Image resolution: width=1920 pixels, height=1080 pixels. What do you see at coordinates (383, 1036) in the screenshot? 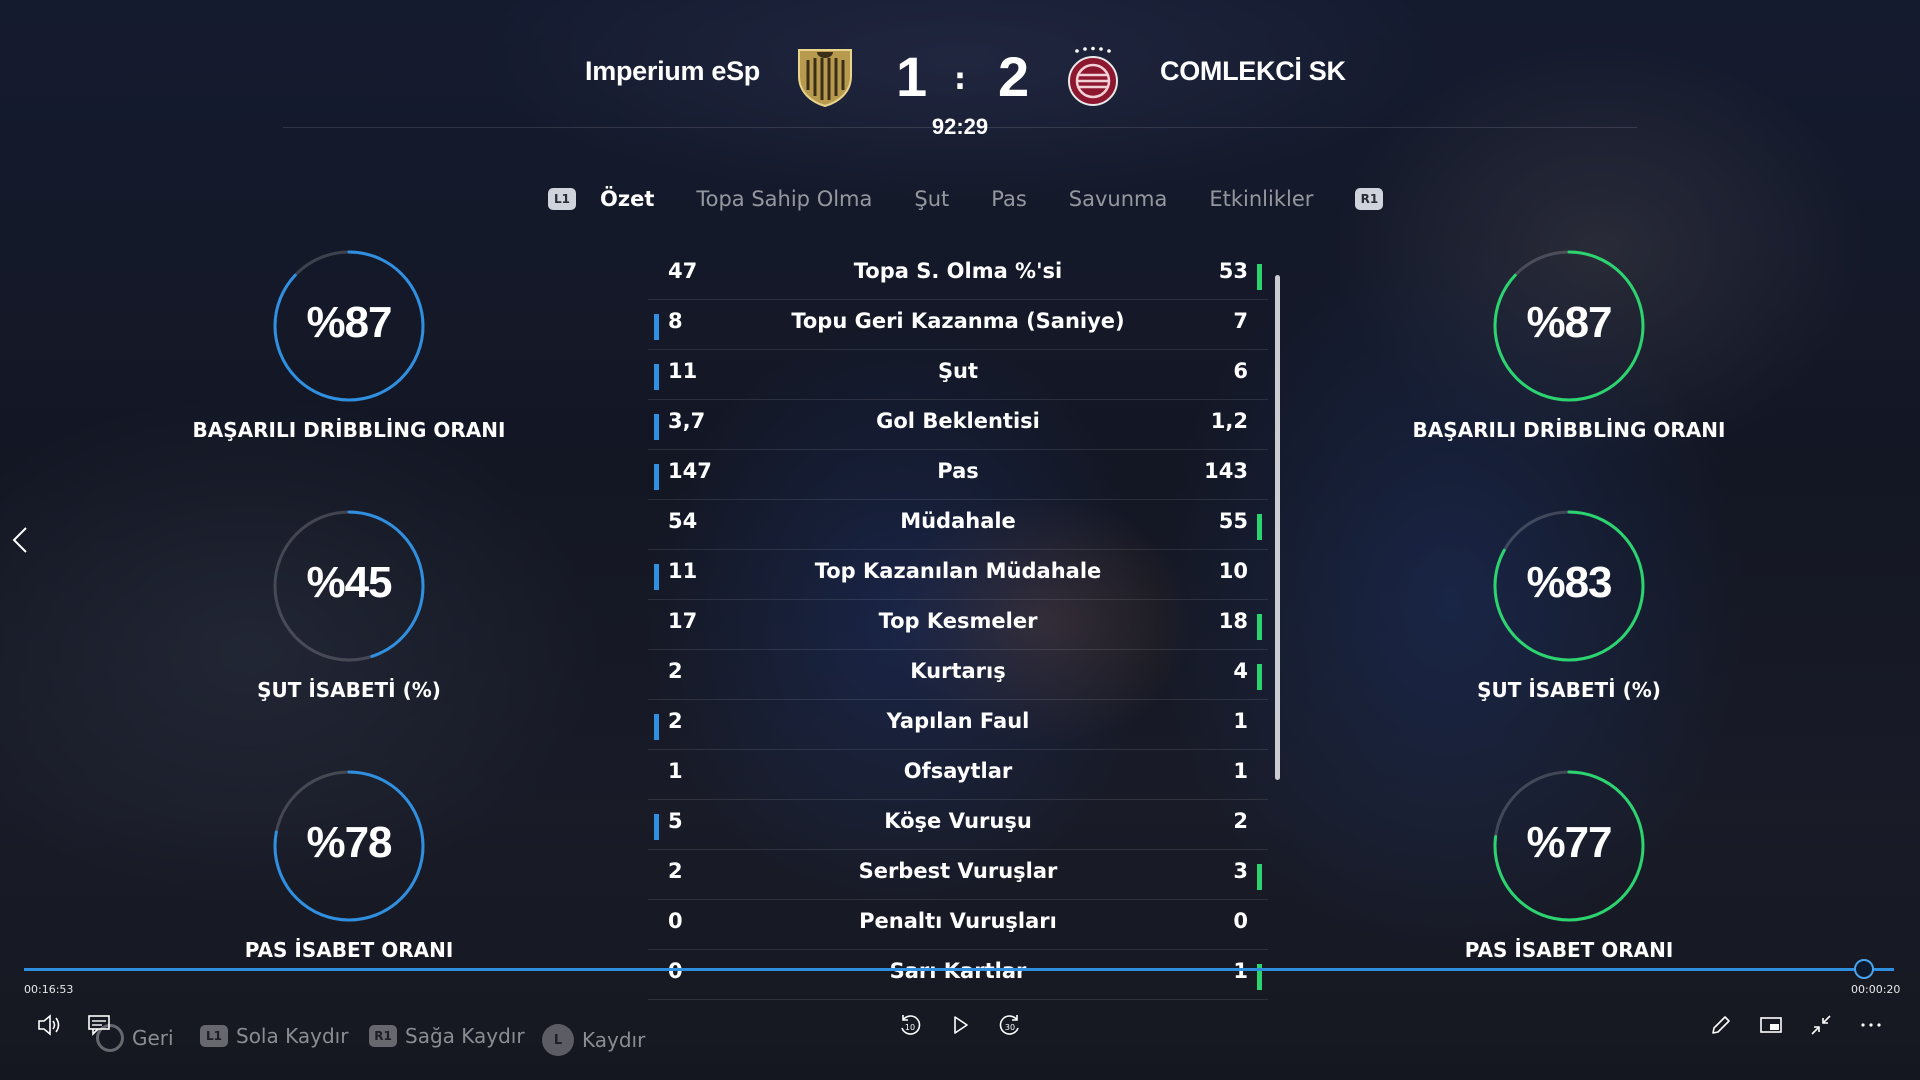
I see `r1-button-icon: R1` at bounding box center [383, 1036].